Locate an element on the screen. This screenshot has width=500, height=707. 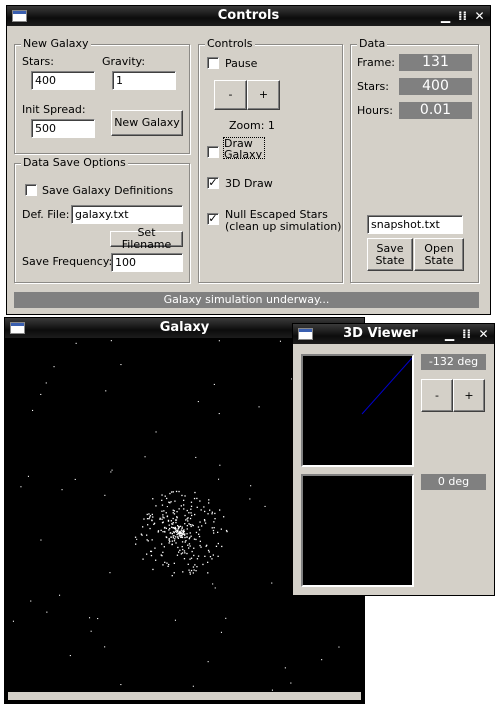
viewer-bottom-pane is located at coordinates (357, 530).